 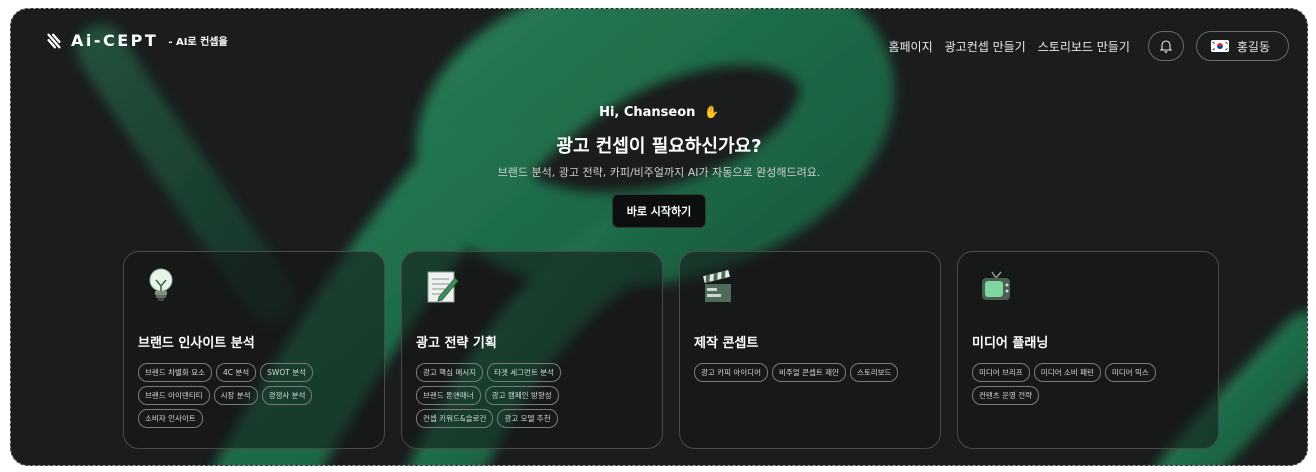 What do you see at coordinates (874, 372) in the screenshot?
I see `tag: 스토리보드` at bounding box center [874, 372].